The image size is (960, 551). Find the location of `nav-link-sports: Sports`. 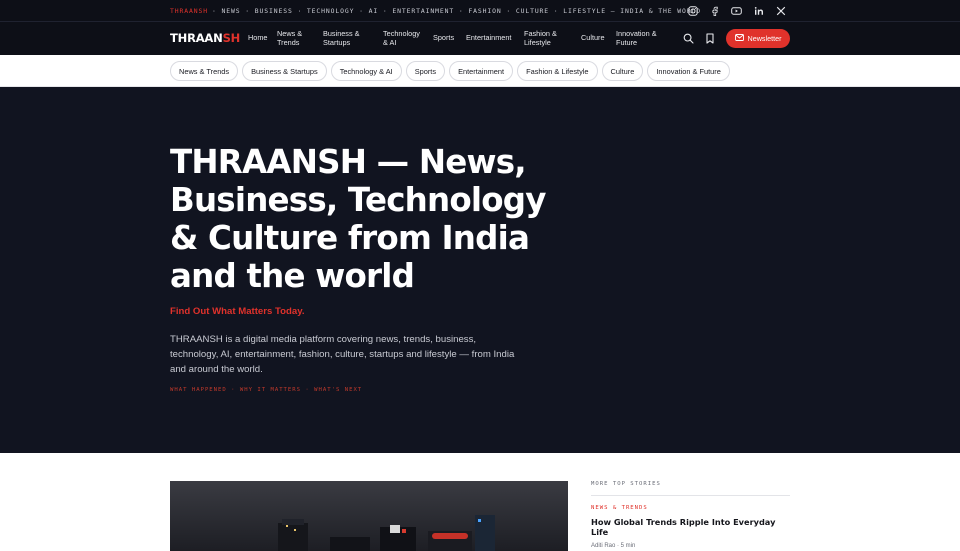

nav-link-sports: Sports is located at coordinates (443, 38).